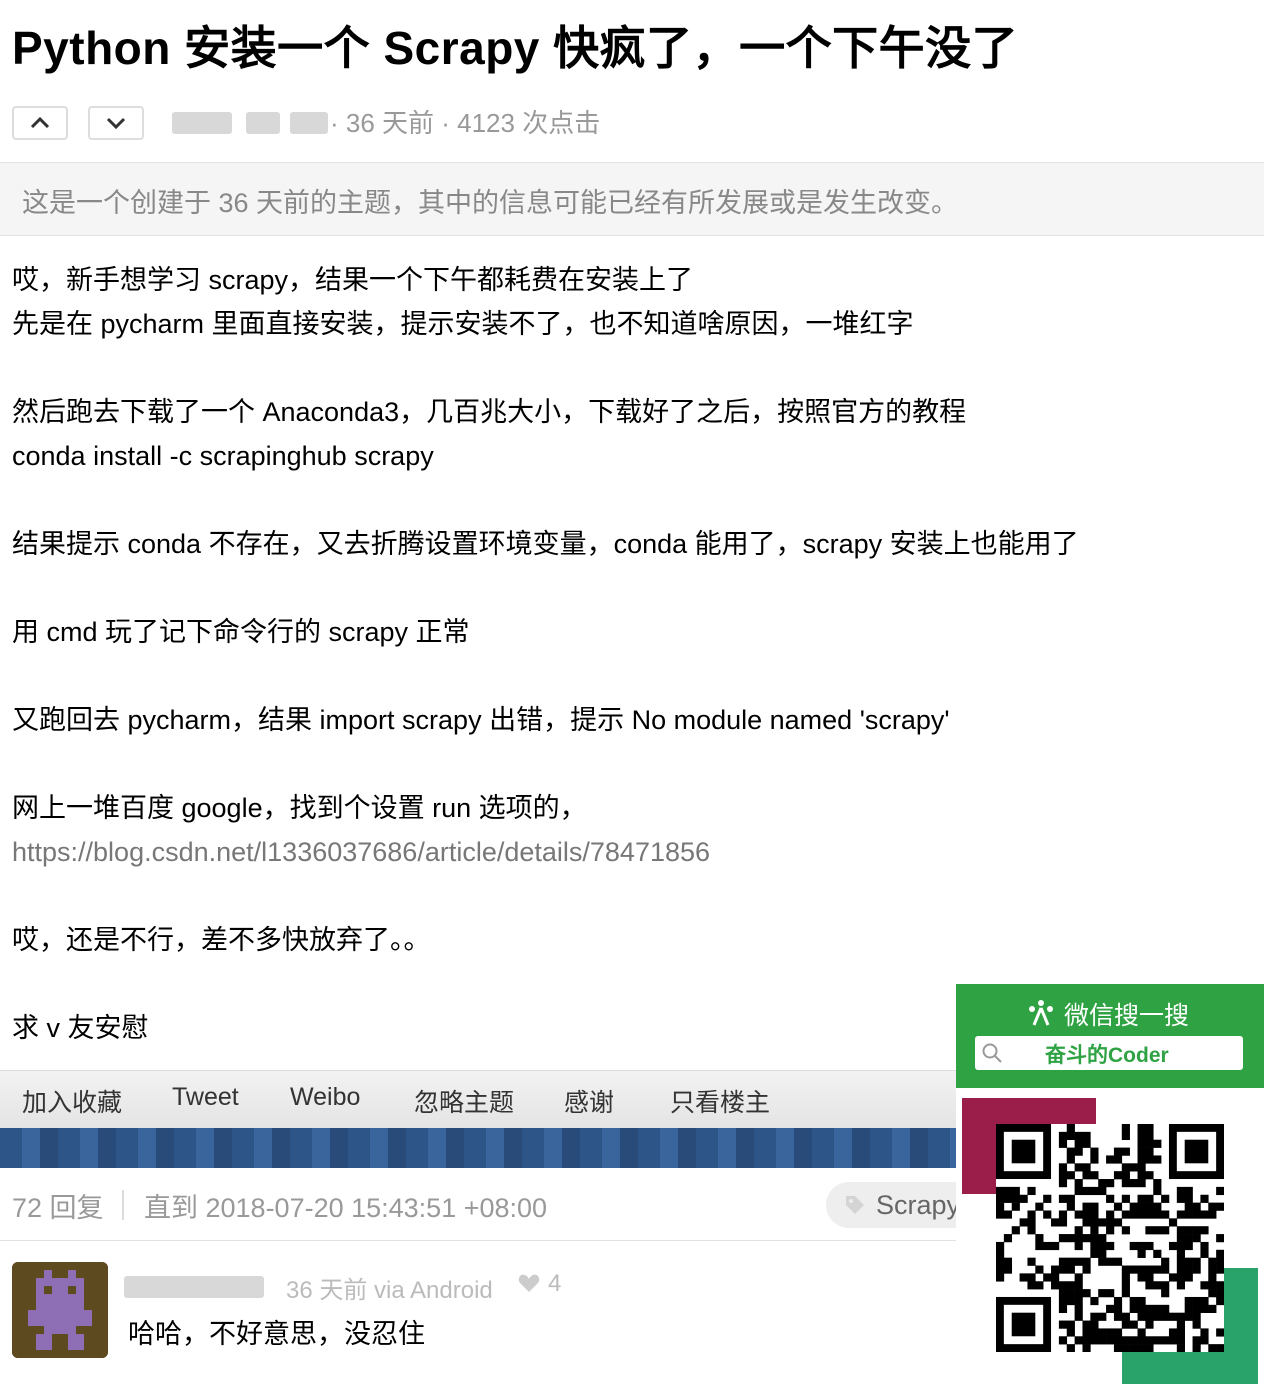 This screenshot has height=1394, width=1264. Describe the element at coordinates (1041, 1013) in the screenshot. I see `wechat-search-logo-icon` at that location.